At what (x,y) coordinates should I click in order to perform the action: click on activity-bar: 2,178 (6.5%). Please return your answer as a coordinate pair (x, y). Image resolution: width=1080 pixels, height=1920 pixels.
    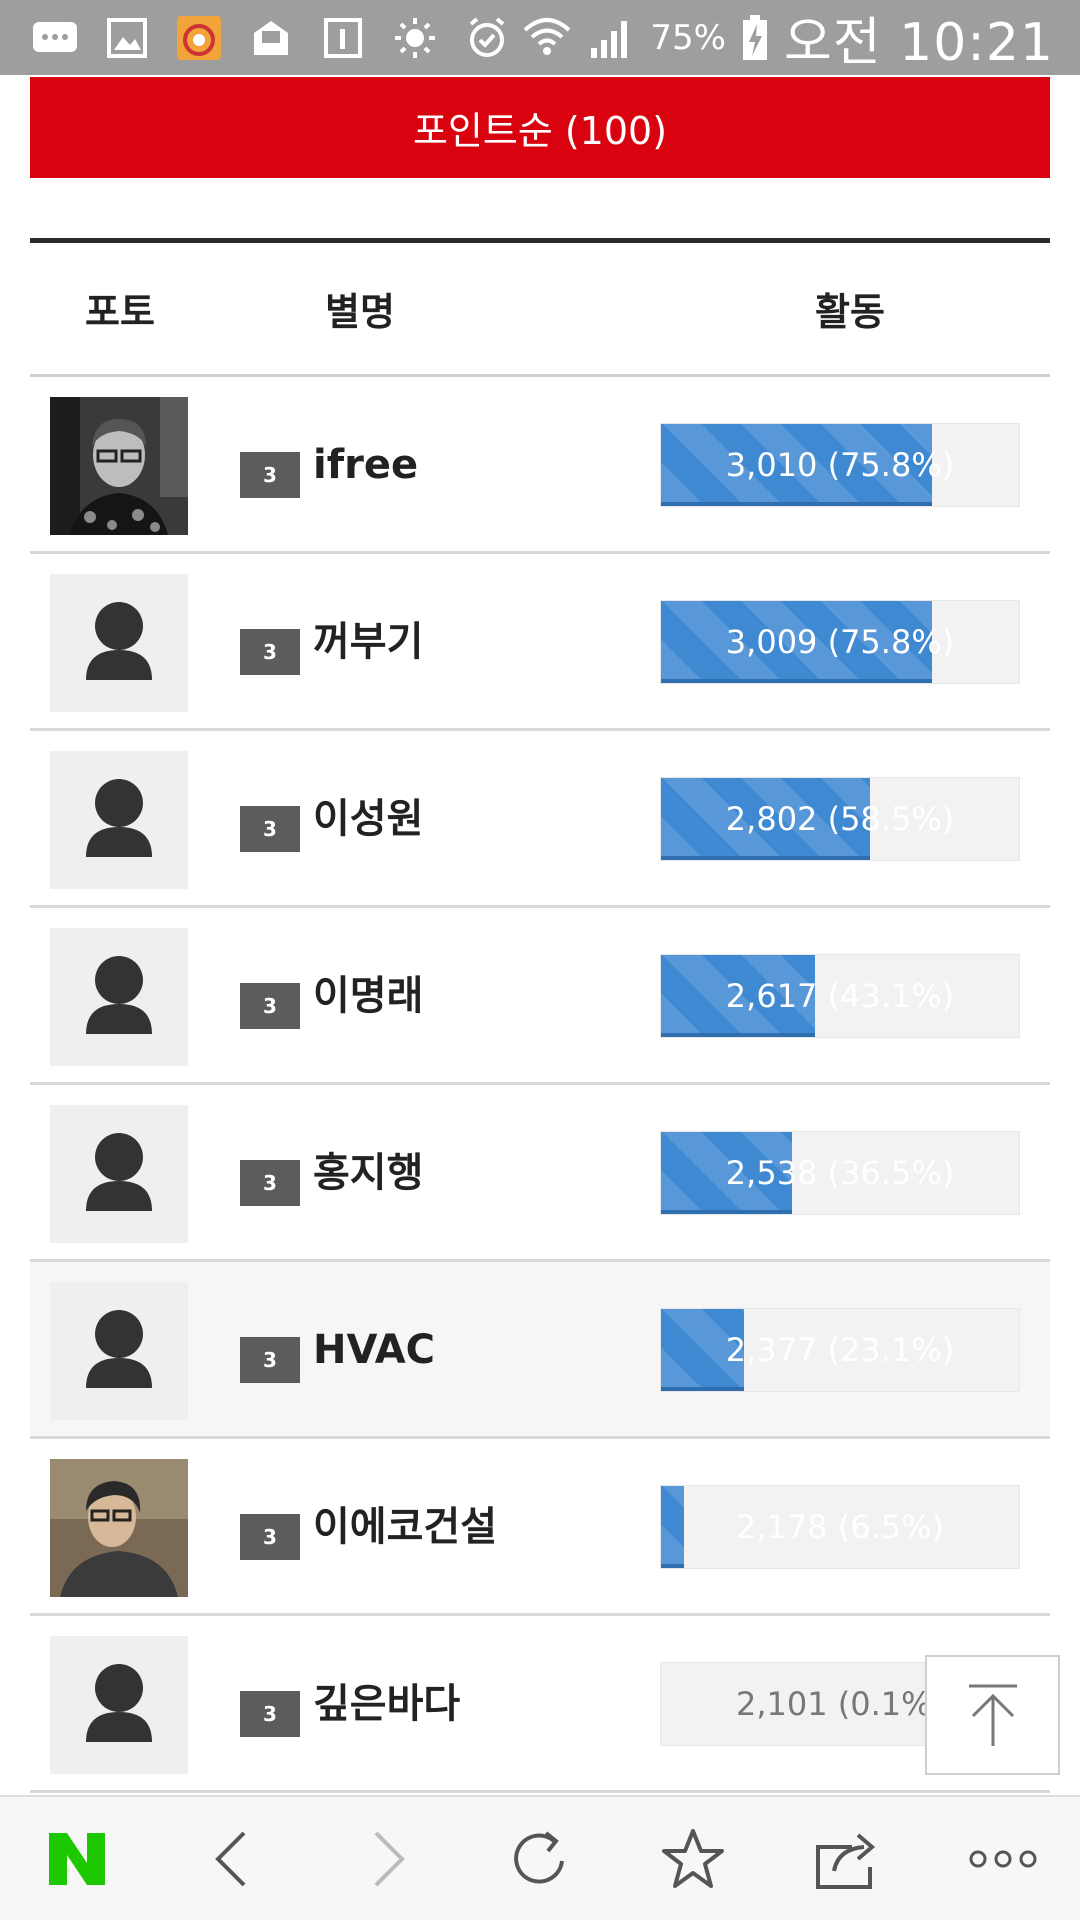
    Looking at the image, I should click on (840, 1527).